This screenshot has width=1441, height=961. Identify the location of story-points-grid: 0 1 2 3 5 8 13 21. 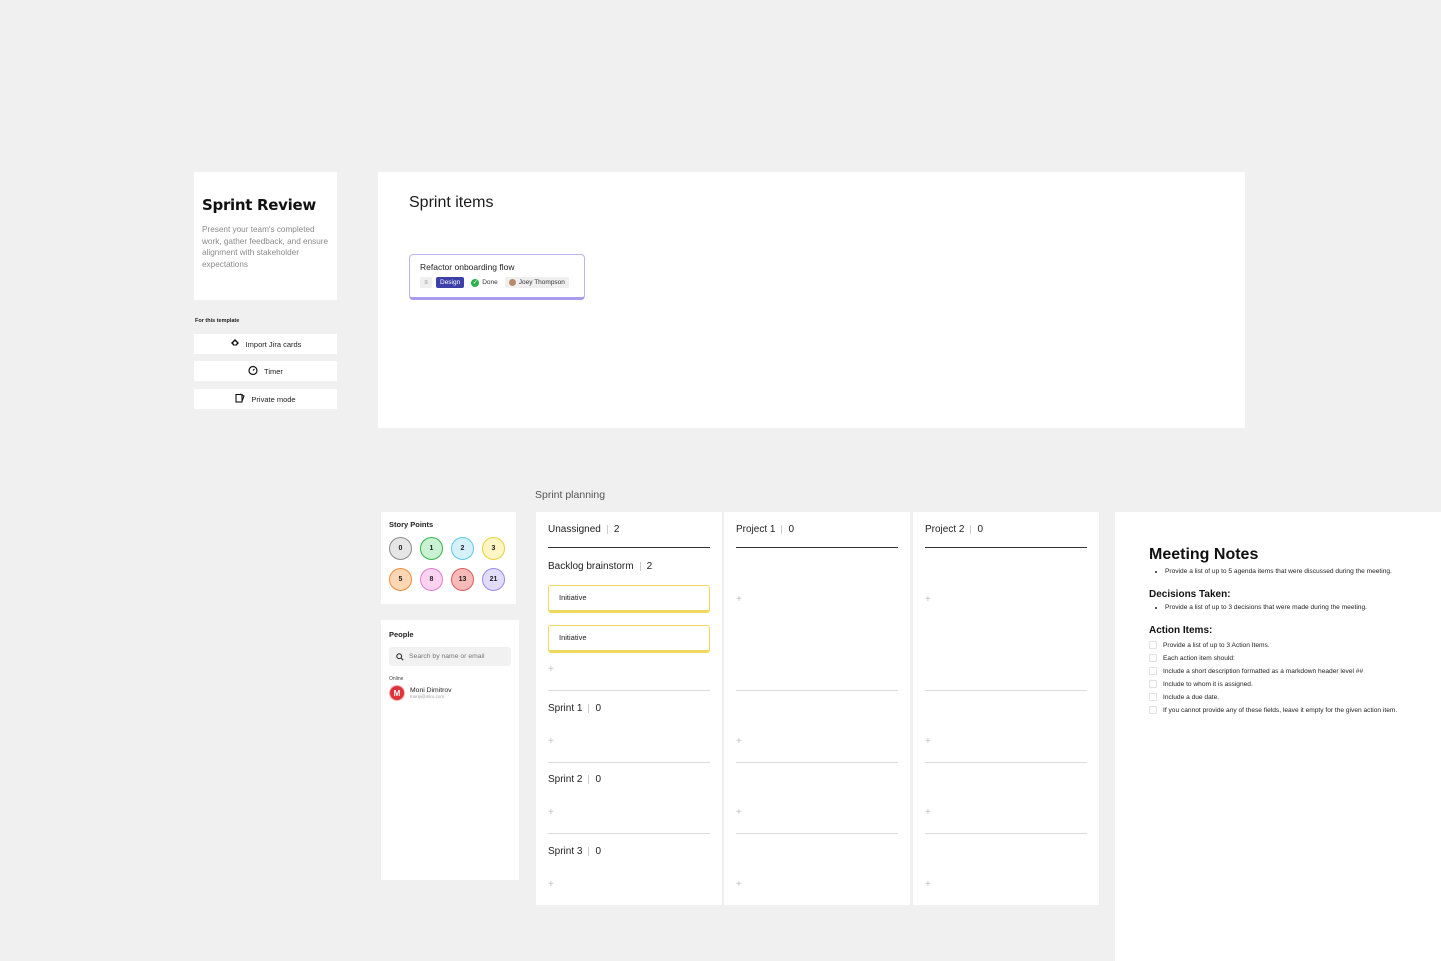
(448, 564).